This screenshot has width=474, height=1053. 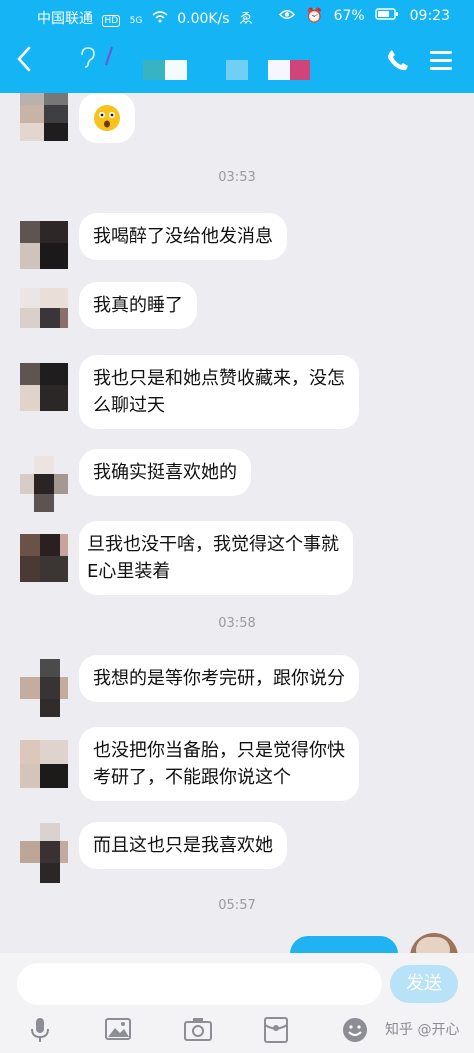 I want to click on menu-icon, so click(x=441, y=61).